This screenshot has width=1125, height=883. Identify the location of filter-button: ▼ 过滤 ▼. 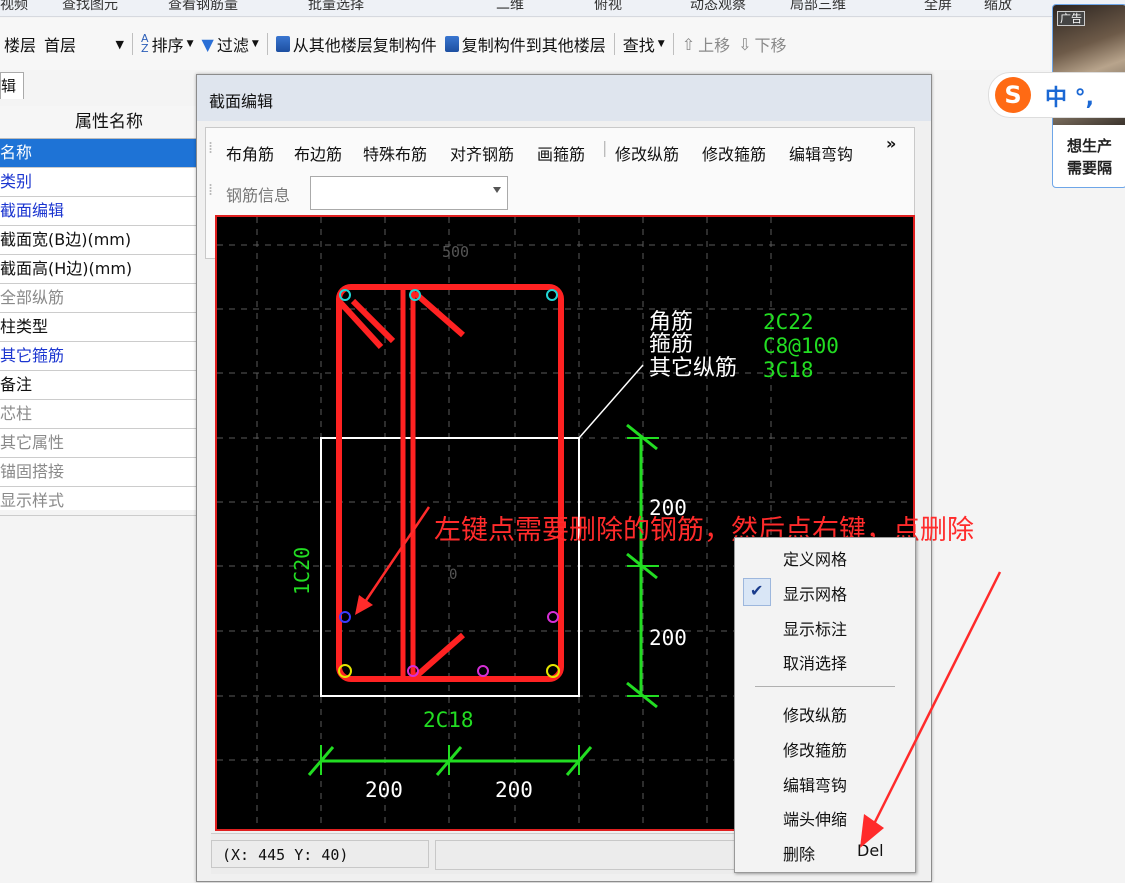
(230, 44).